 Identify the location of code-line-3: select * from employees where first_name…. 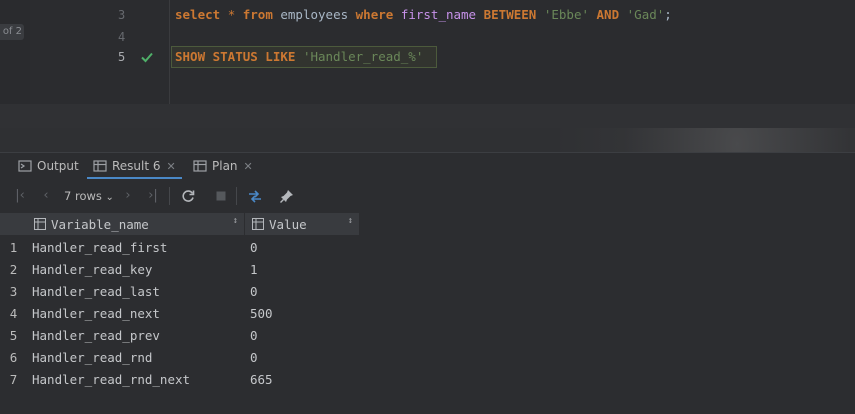
(423, 14).